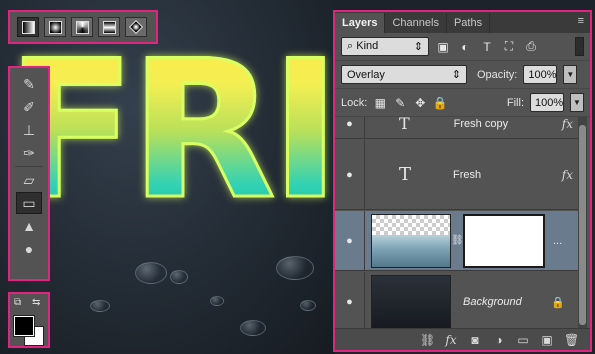 The image size is (595, 354). I want to click on new-layer-icon: ▣, so click(547, 340).